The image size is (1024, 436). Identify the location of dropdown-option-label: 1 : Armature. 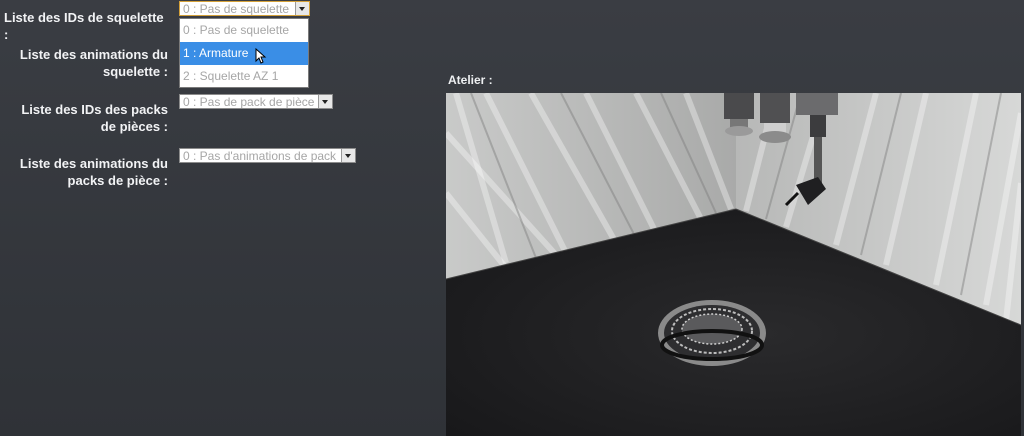
(216, 53).